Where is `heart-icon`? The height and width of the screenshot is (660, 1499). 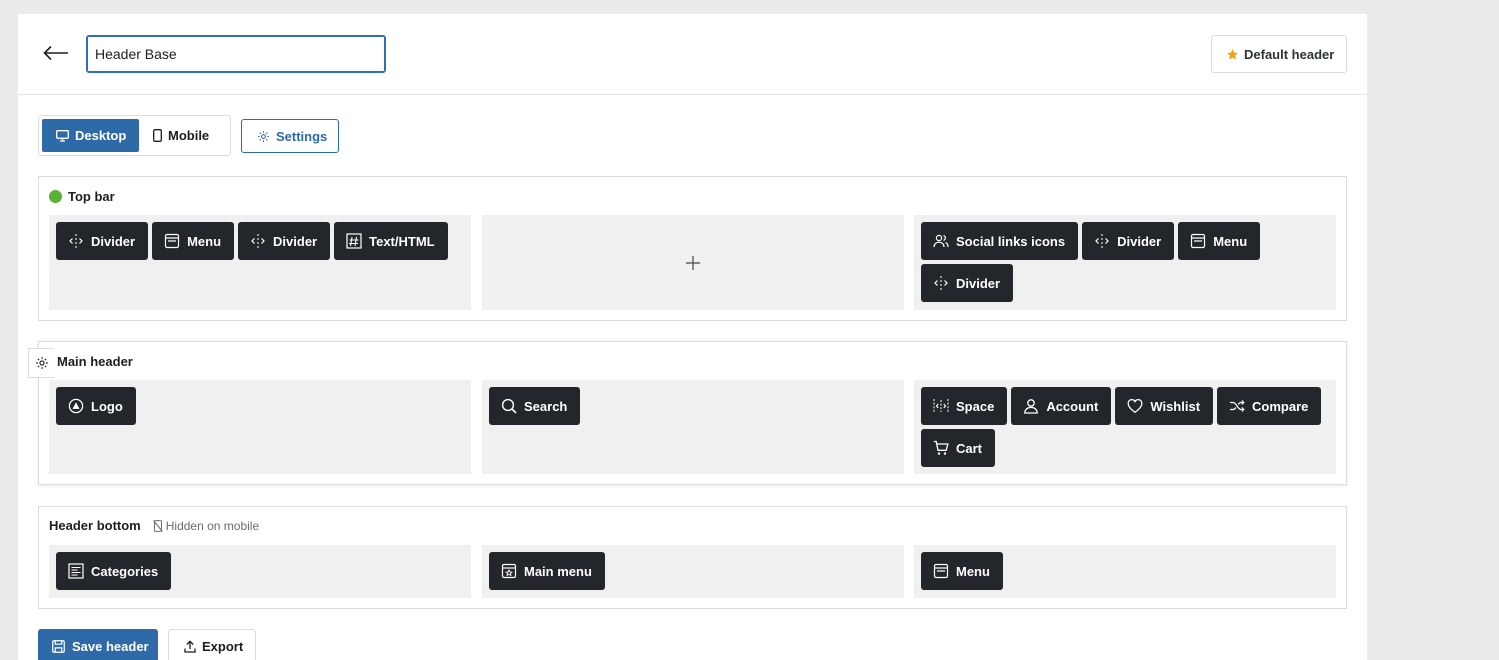
heart-icon is located at coordinates (1135, 405).